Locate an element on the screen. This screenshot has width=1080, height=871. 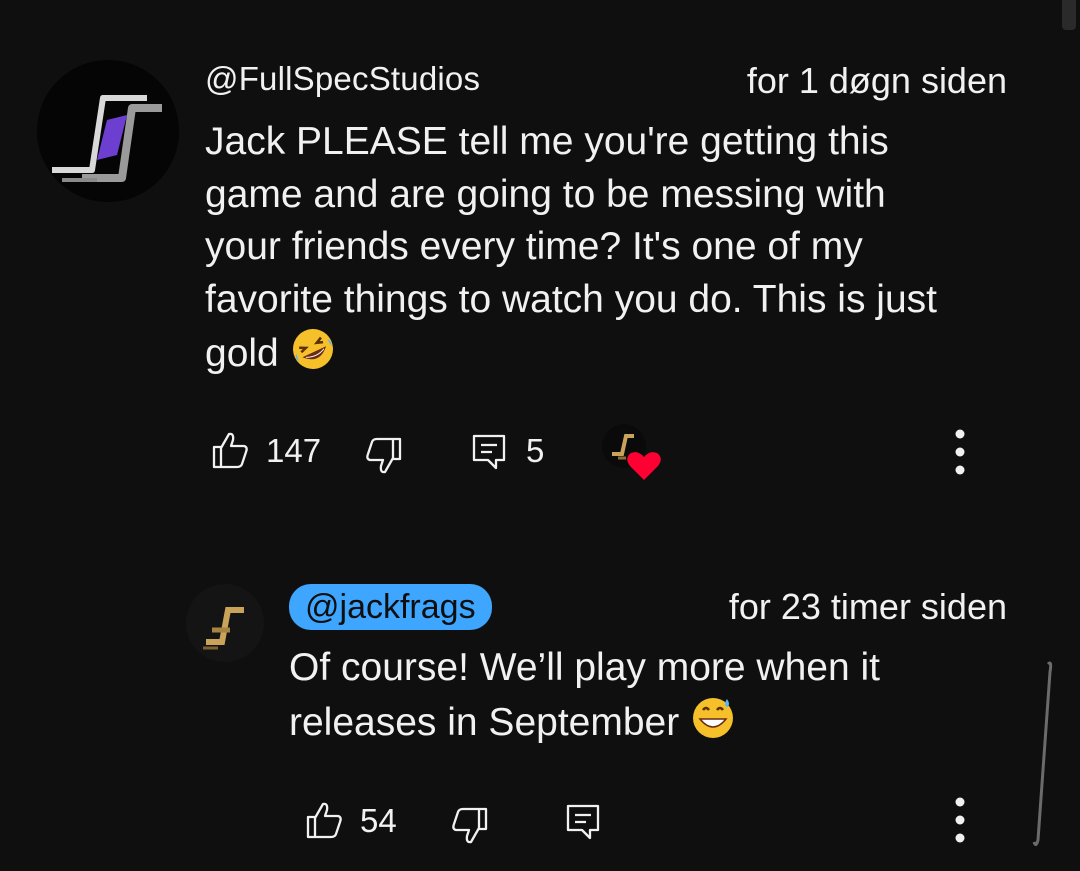
jackfrags-logo-icon is located at coordinates (225, 623).